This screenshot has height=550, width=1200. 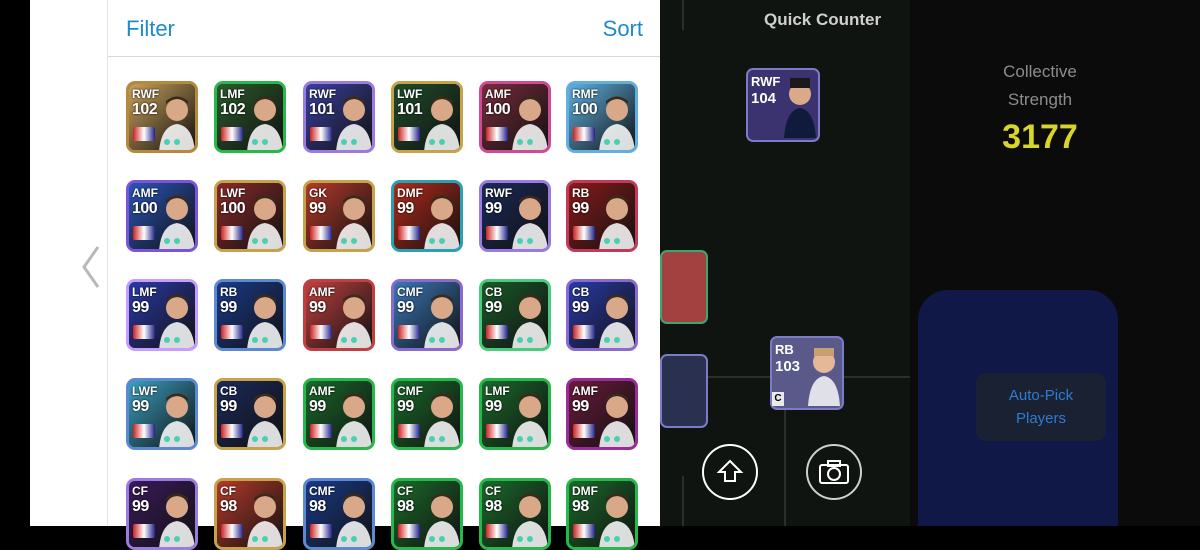 I want to click on rating-label: 100, so click(x=585, y=109).